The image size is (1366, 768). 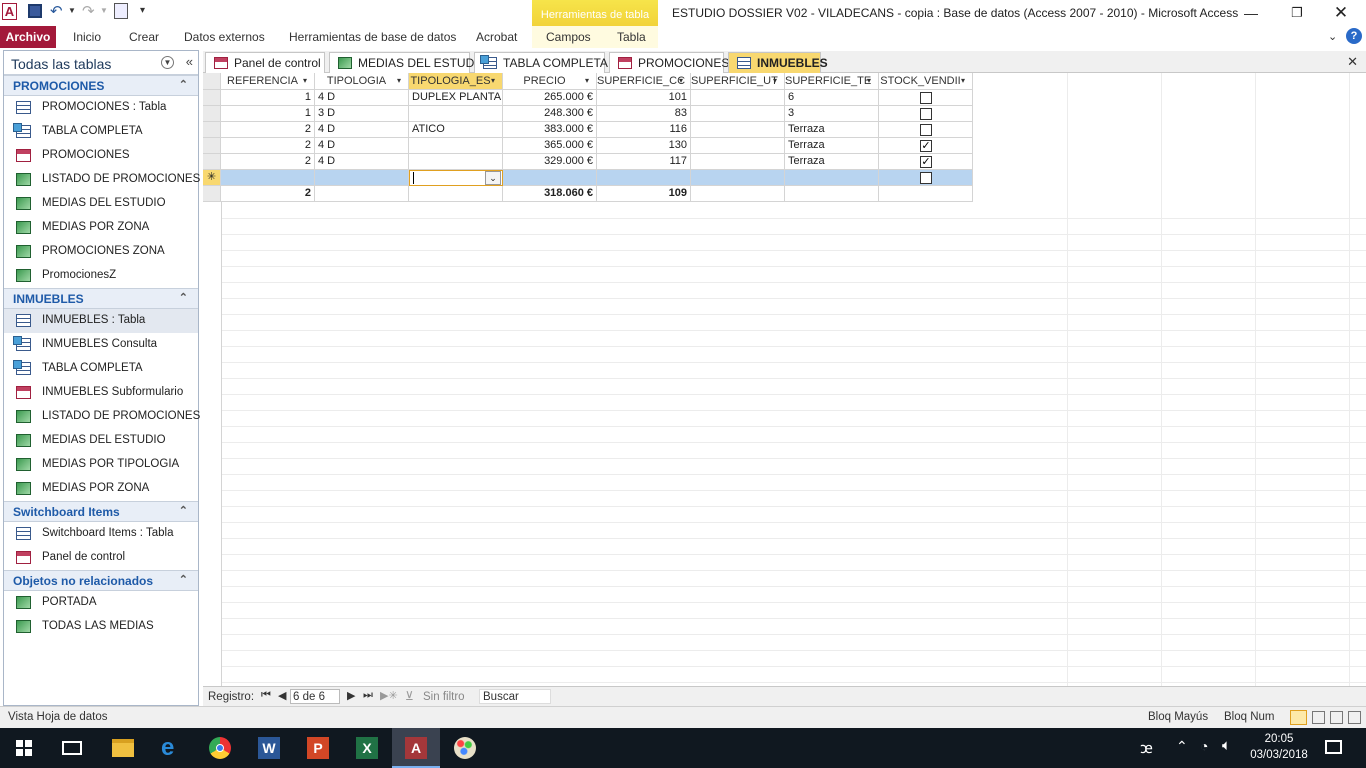 I want to click on column-header: REFERENCIA, so click(x=268, y=81).